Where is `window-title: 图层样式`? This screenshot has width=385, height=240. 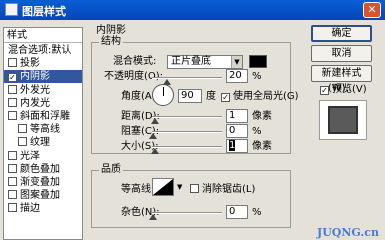
window-title: 图层样式 is located at coordinates (44, 11).